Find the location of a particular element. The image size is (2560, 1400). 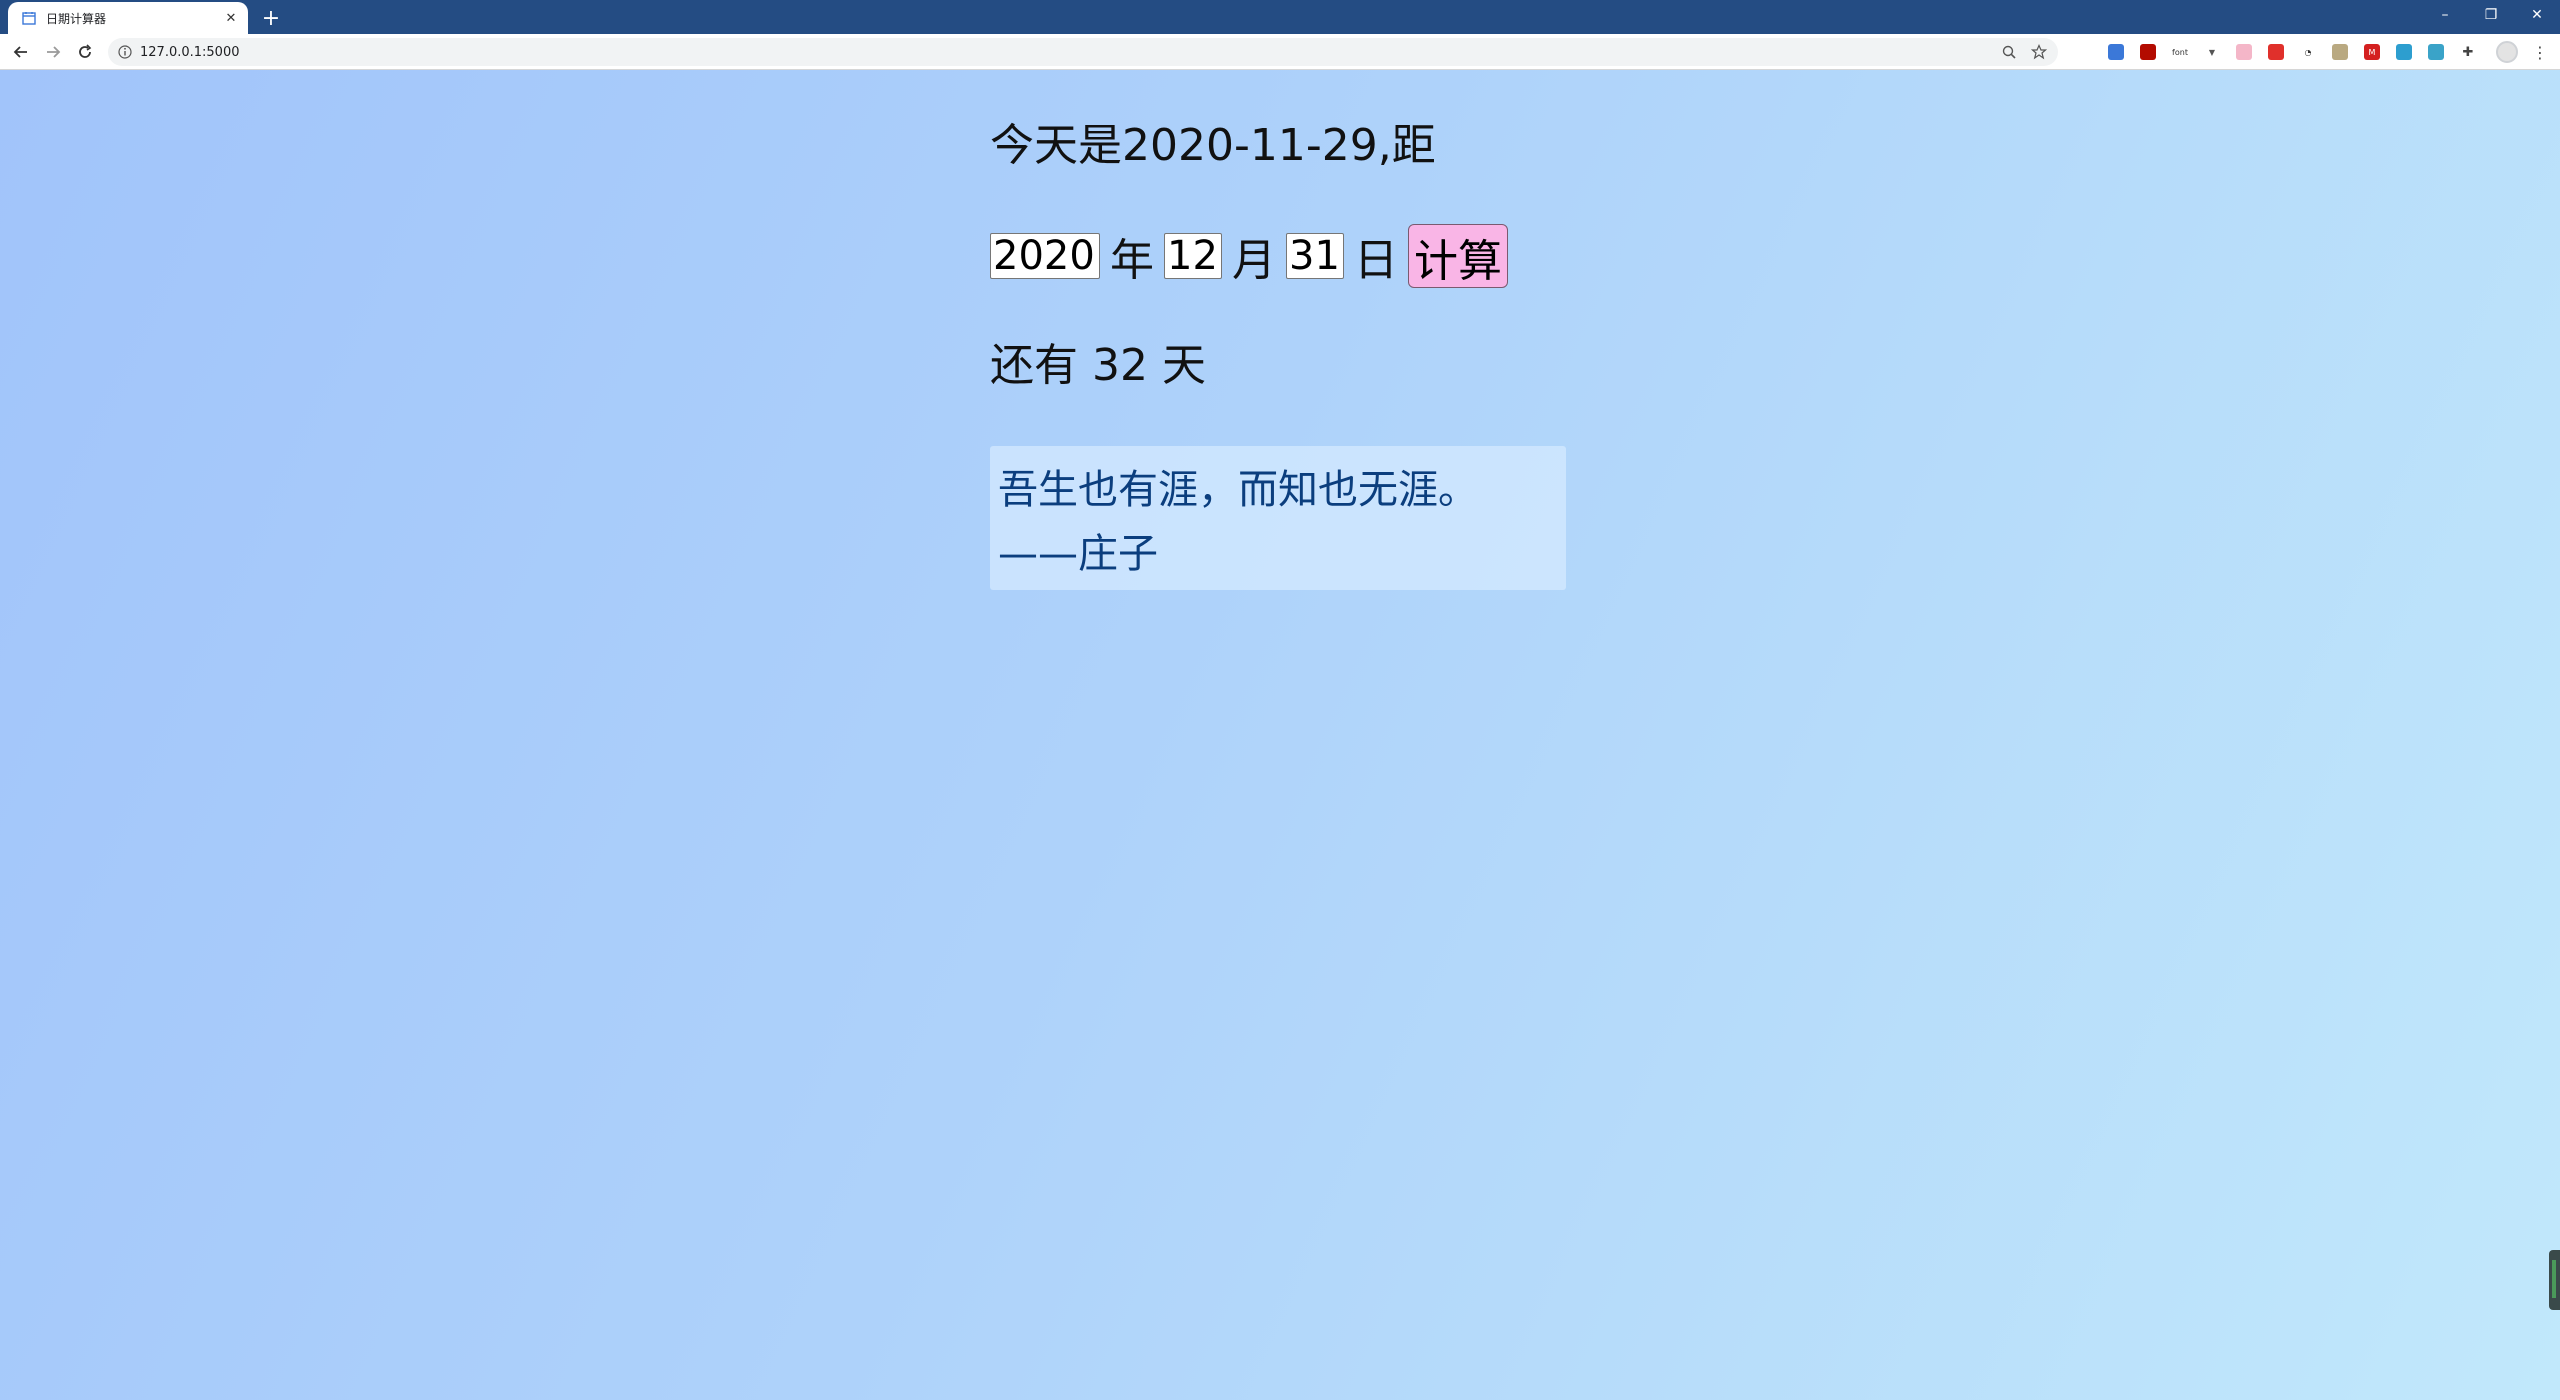

image-icon is located at coordinates (2340, 52).